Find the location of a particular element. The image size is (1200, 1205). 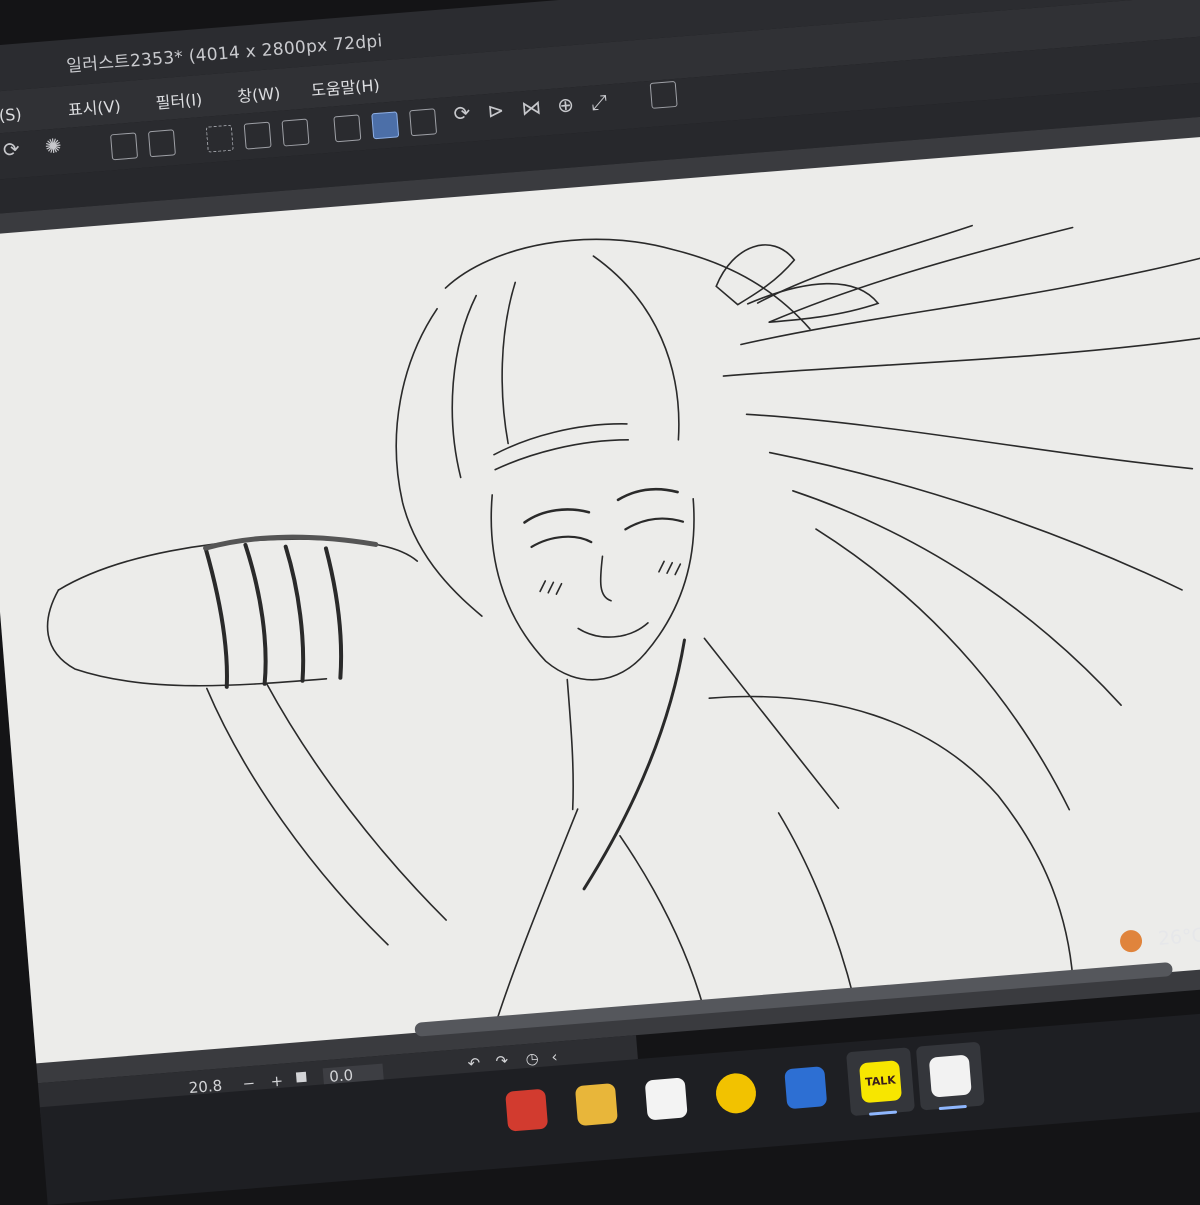

clip-studio-paint-icon is located at coordinates (950, 1076).